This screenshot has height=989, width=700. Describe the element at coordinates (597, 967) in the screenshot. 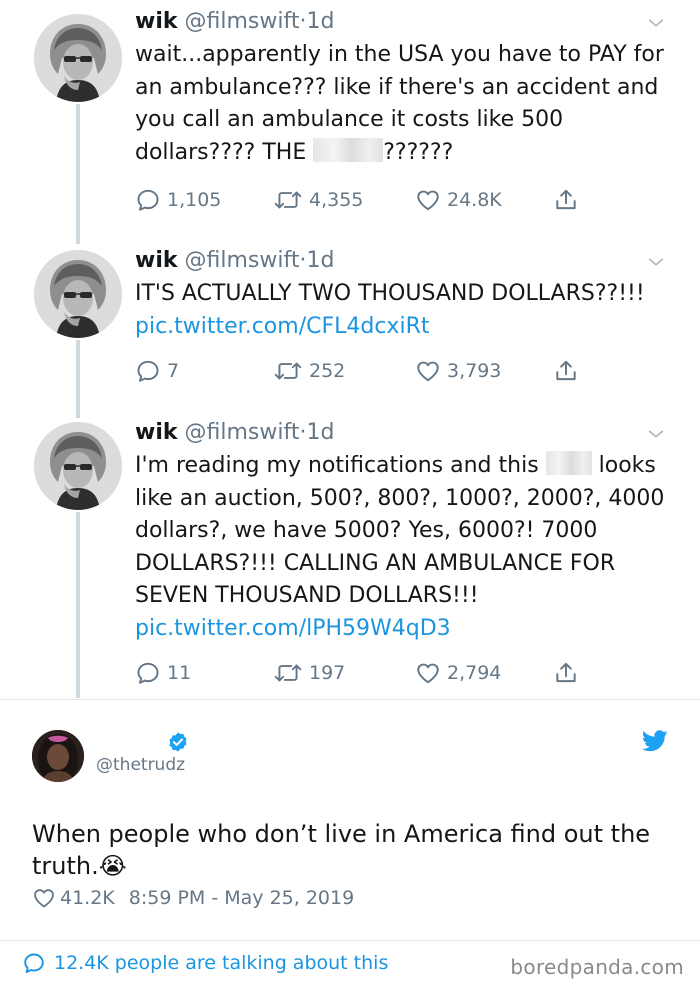

I see `watermark: boredpanda.com` at that location.